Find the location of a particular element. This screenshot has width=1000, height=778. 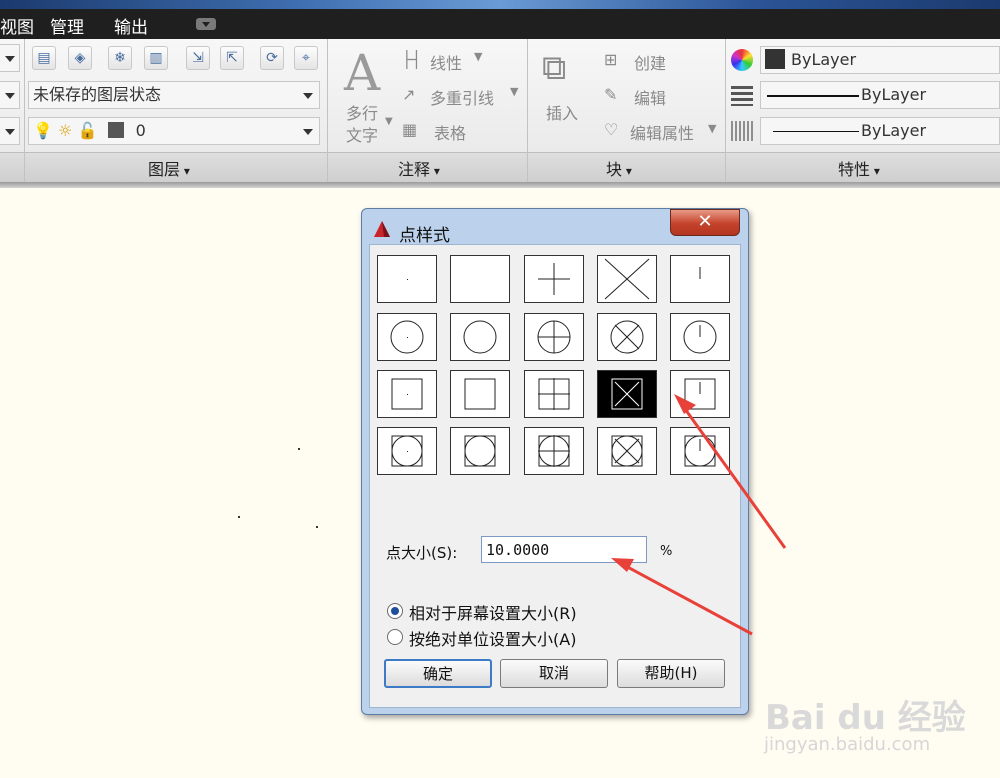

edit-attributes-dropdown-icon: ▼ is located at coordinates (712, 128).